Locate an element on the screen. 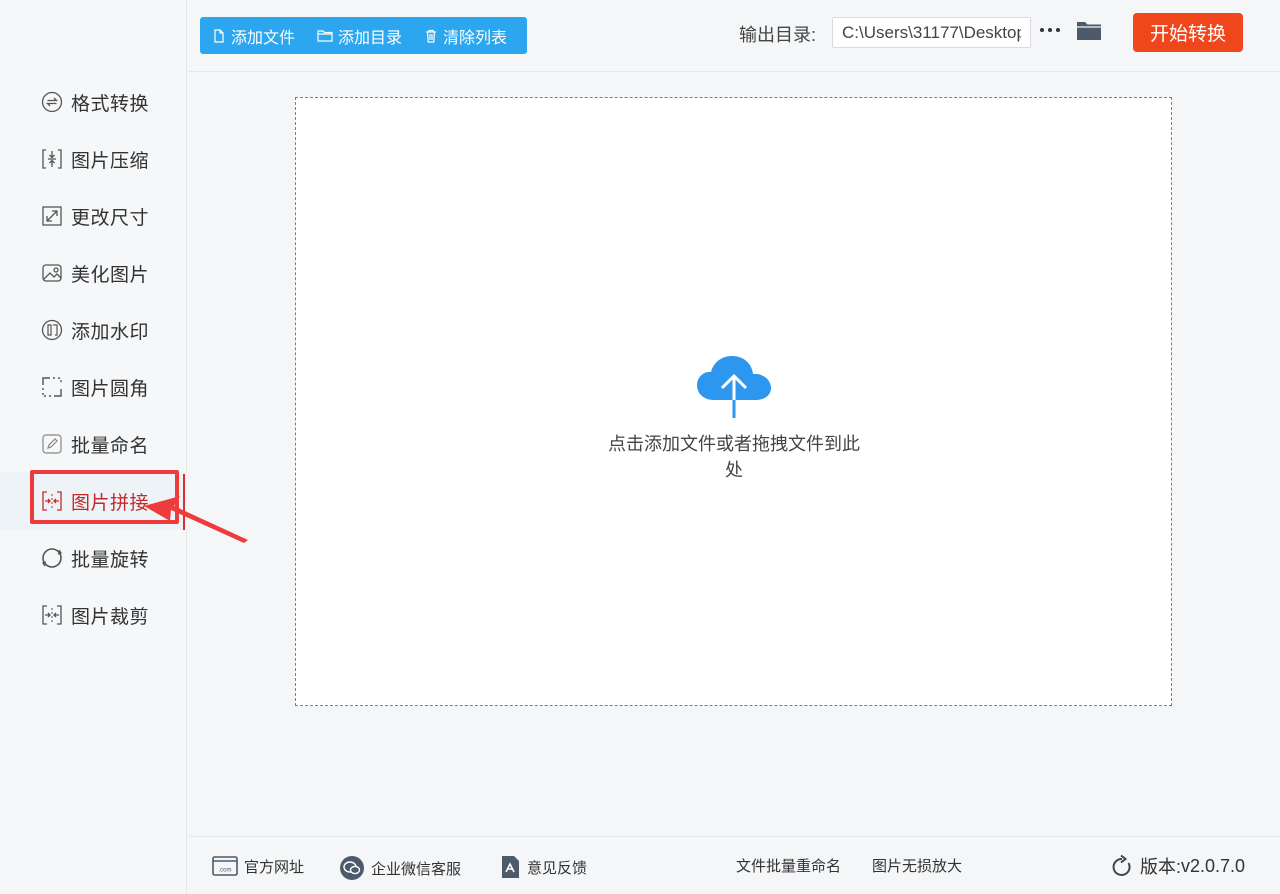 The image size is (1280, 894). add-directory-label: 添加目录 is located at coordinates (370, 38).